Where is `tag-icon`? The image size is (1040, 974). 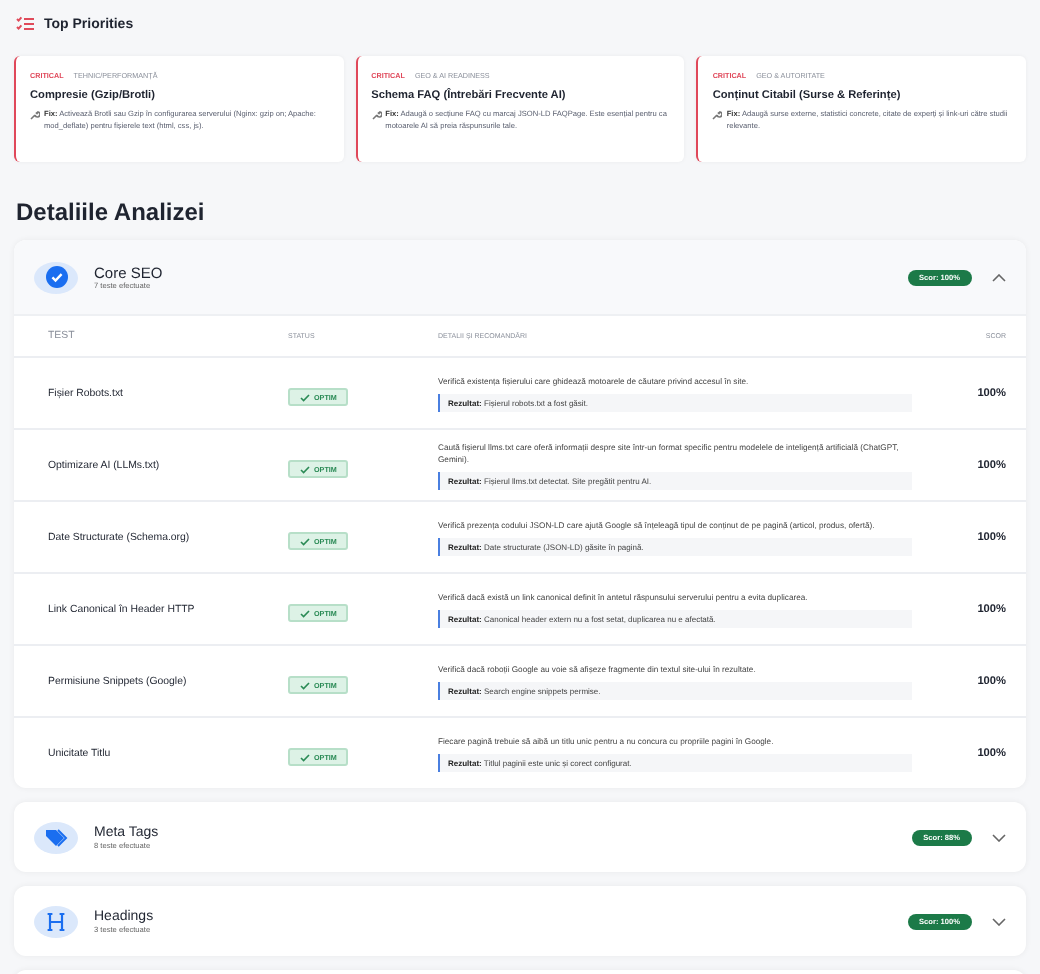 tag-icon is located at coordinates (56, 837).